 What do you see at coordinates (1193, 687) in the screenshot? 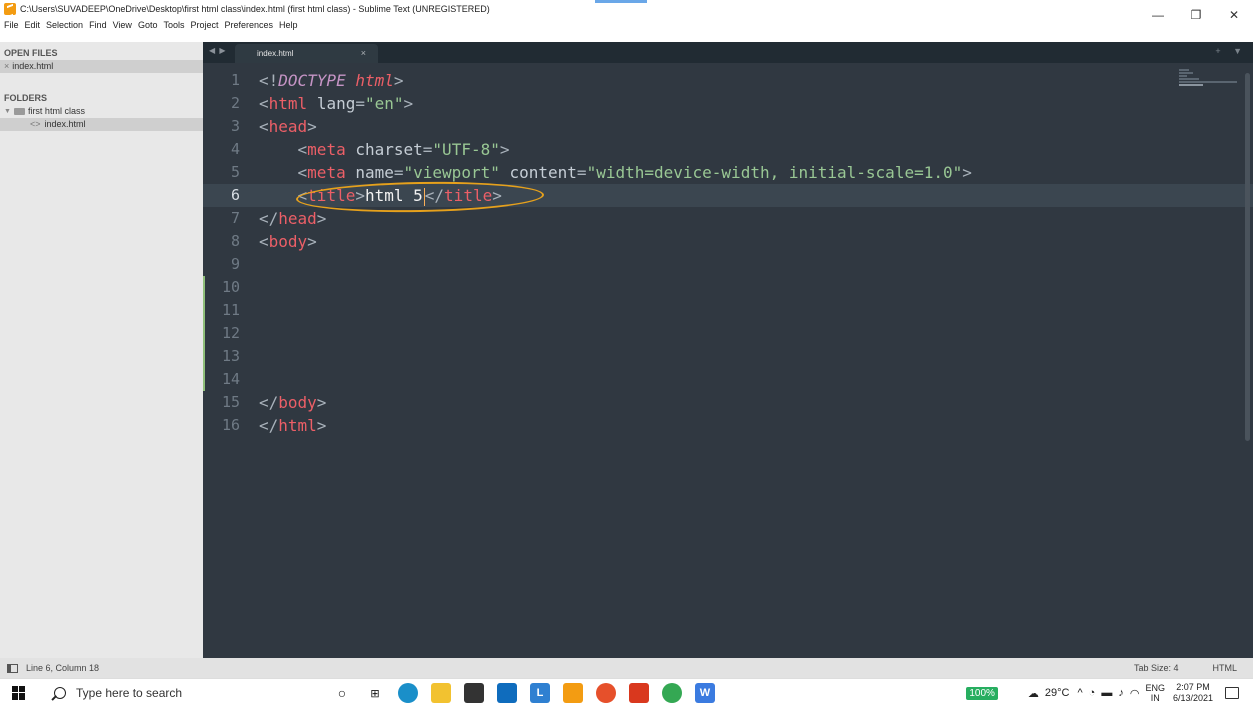
I see `clock-time: 2:07 PM` at bounding box center [1193, 687].